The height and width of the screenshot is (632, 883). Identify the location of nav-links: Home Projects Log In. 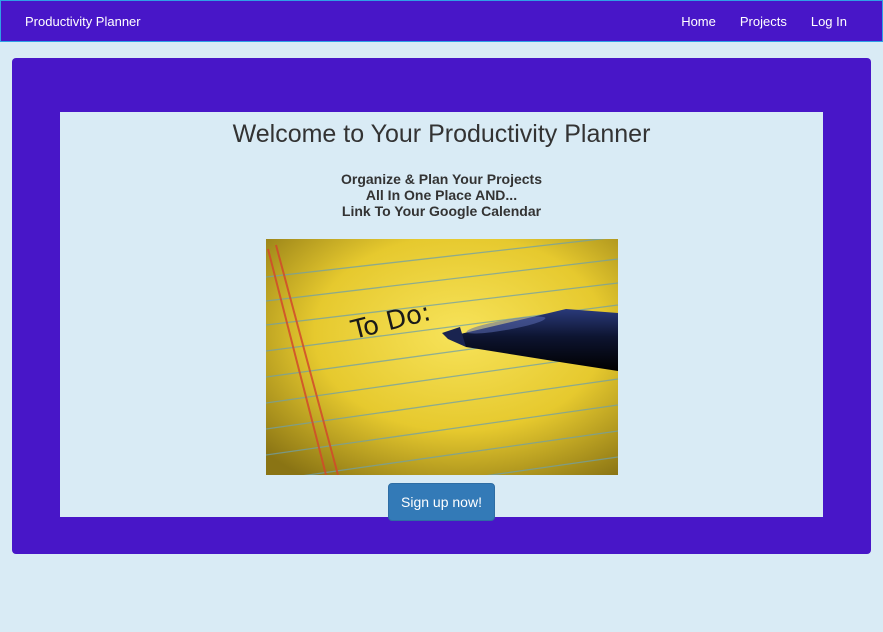
(752, 21).